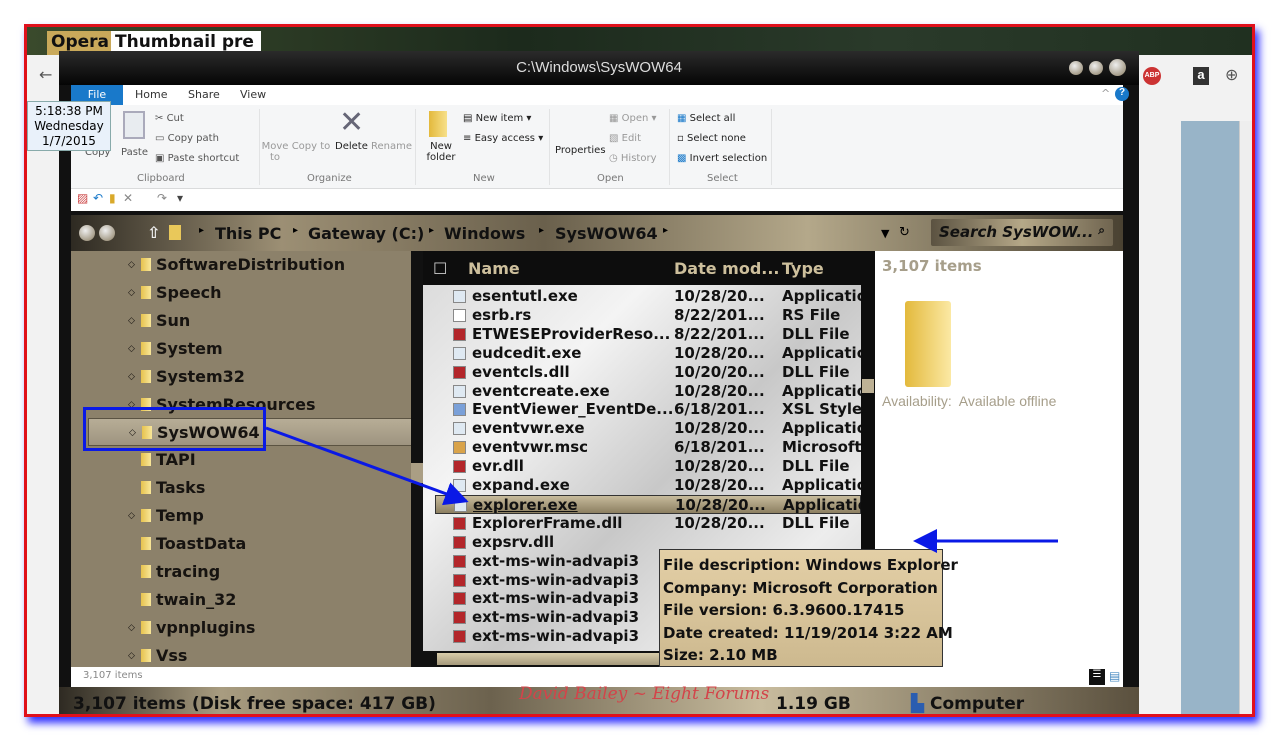  I want to click on annotation-arrows, so click(661, 489).